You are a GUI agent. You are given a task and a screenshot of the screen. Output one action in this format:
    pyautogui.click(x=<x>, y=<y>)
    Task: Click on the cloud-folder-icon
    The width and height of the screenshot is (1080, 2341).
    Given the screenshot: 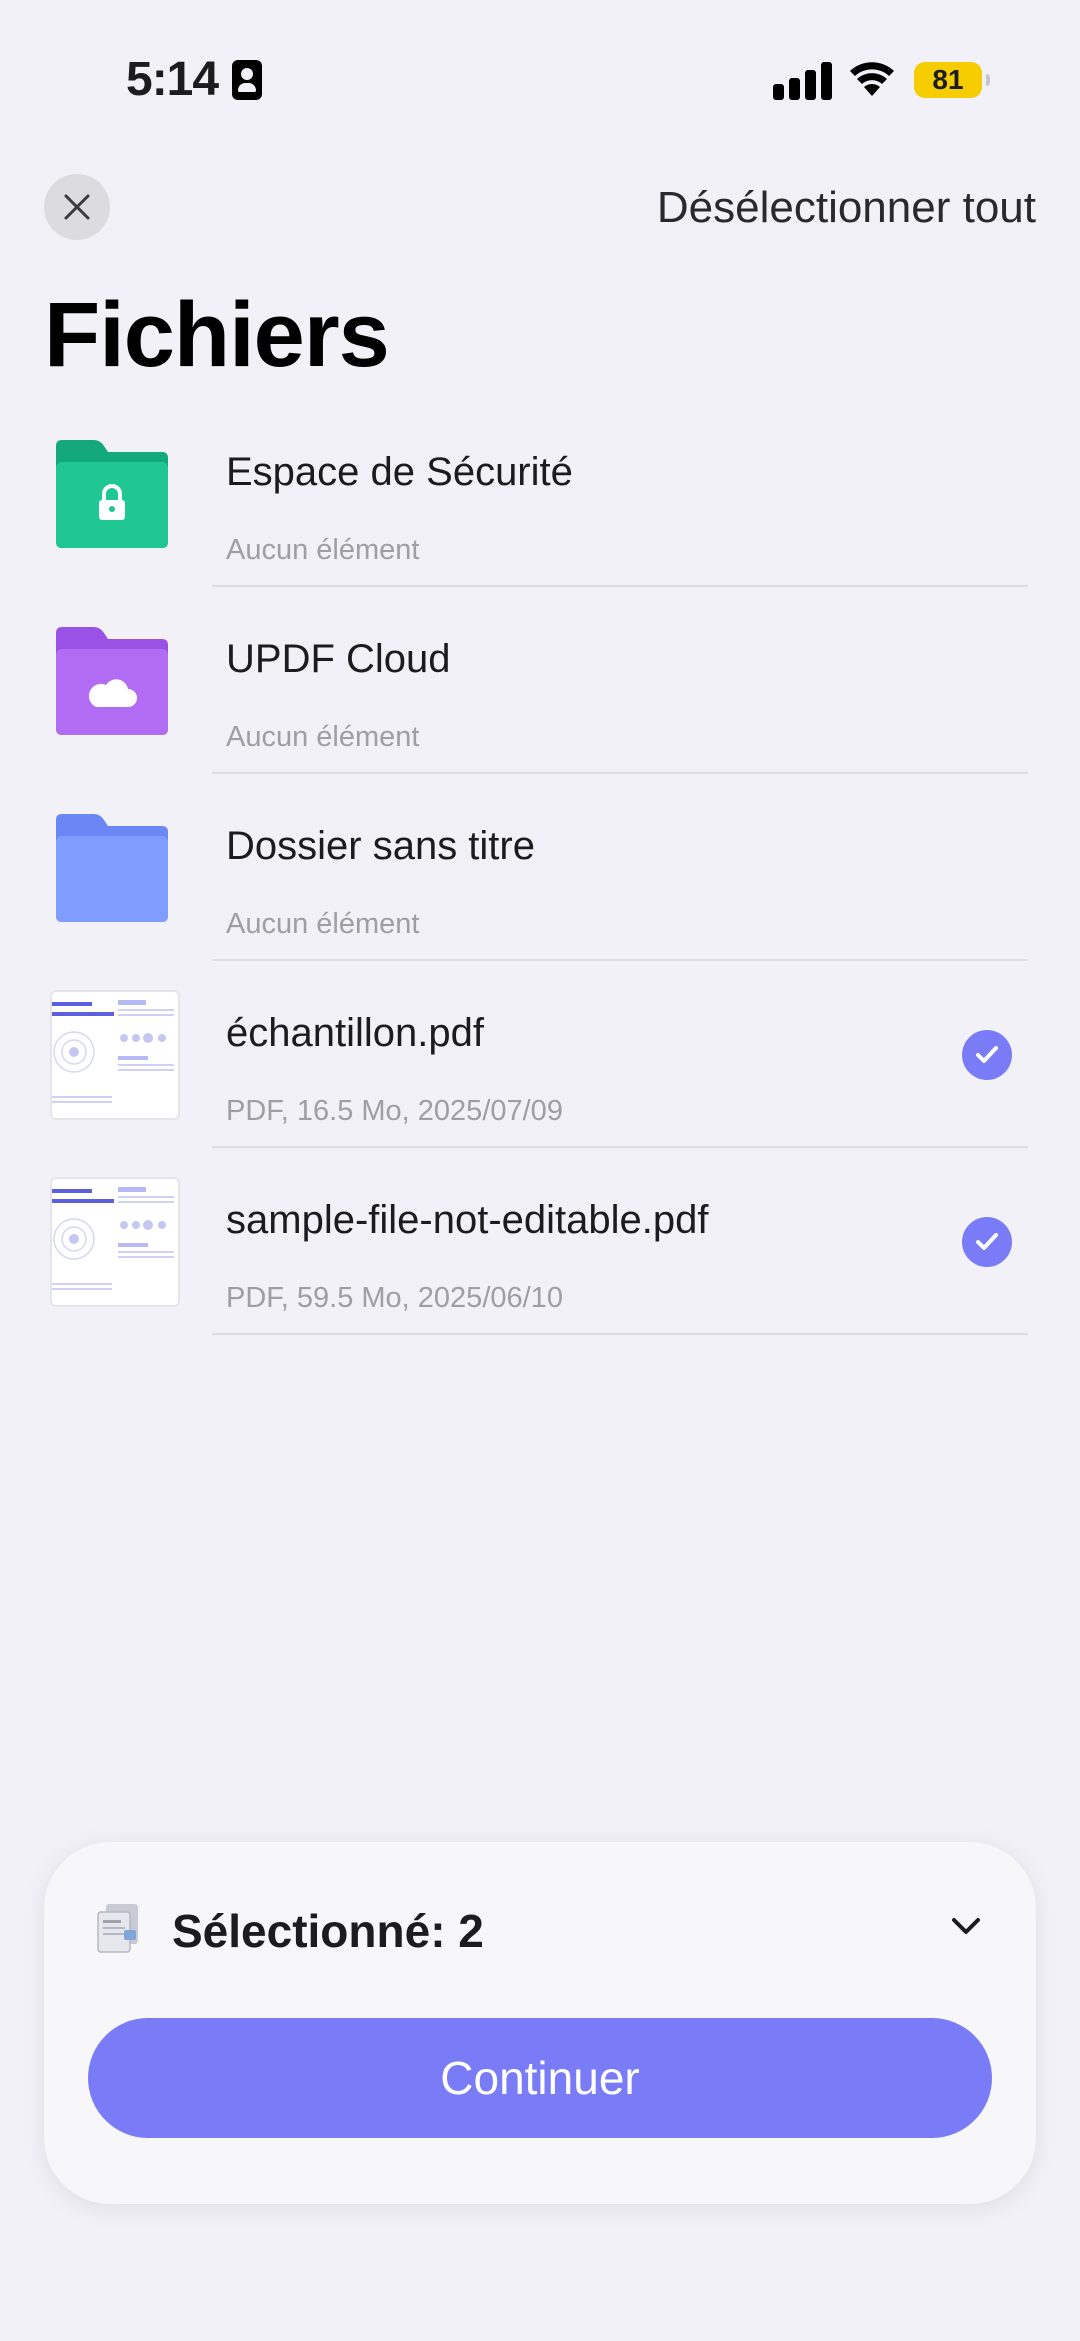 What is the action you would take?
    pyautogui.click(x=112, y=680)
    